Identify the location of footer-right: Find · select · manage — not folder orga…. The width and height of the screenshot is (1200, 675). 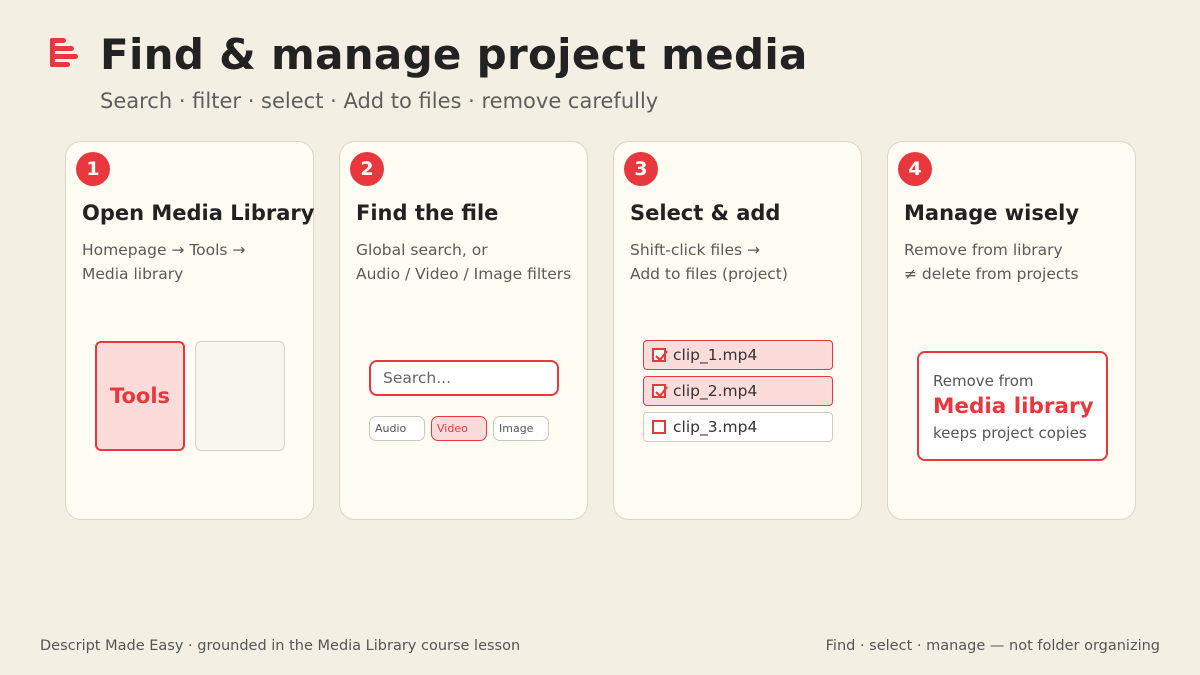
(992, 646).